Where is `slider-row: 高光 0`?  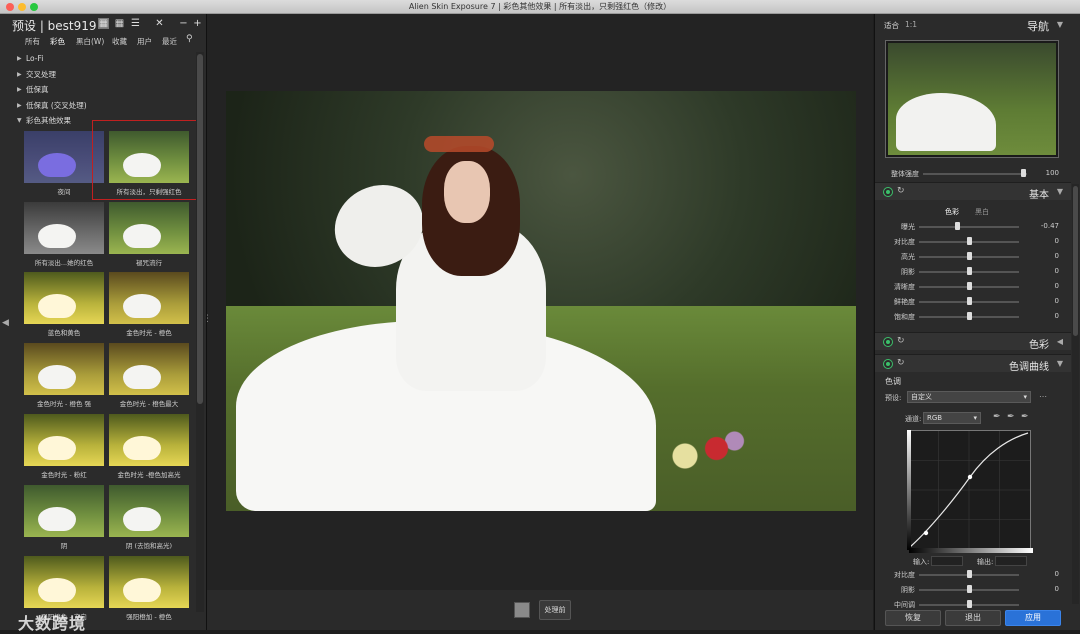 slider-row: 高光 0 is located at coordinates (973, 257).